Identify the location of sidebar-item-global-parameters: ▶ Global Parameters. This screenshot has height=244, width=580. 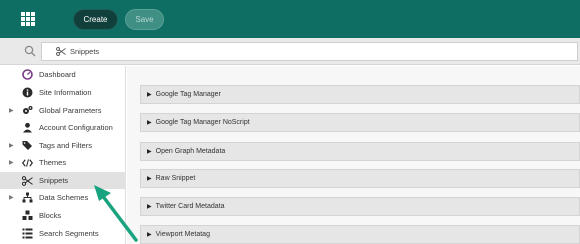
(63, 110).